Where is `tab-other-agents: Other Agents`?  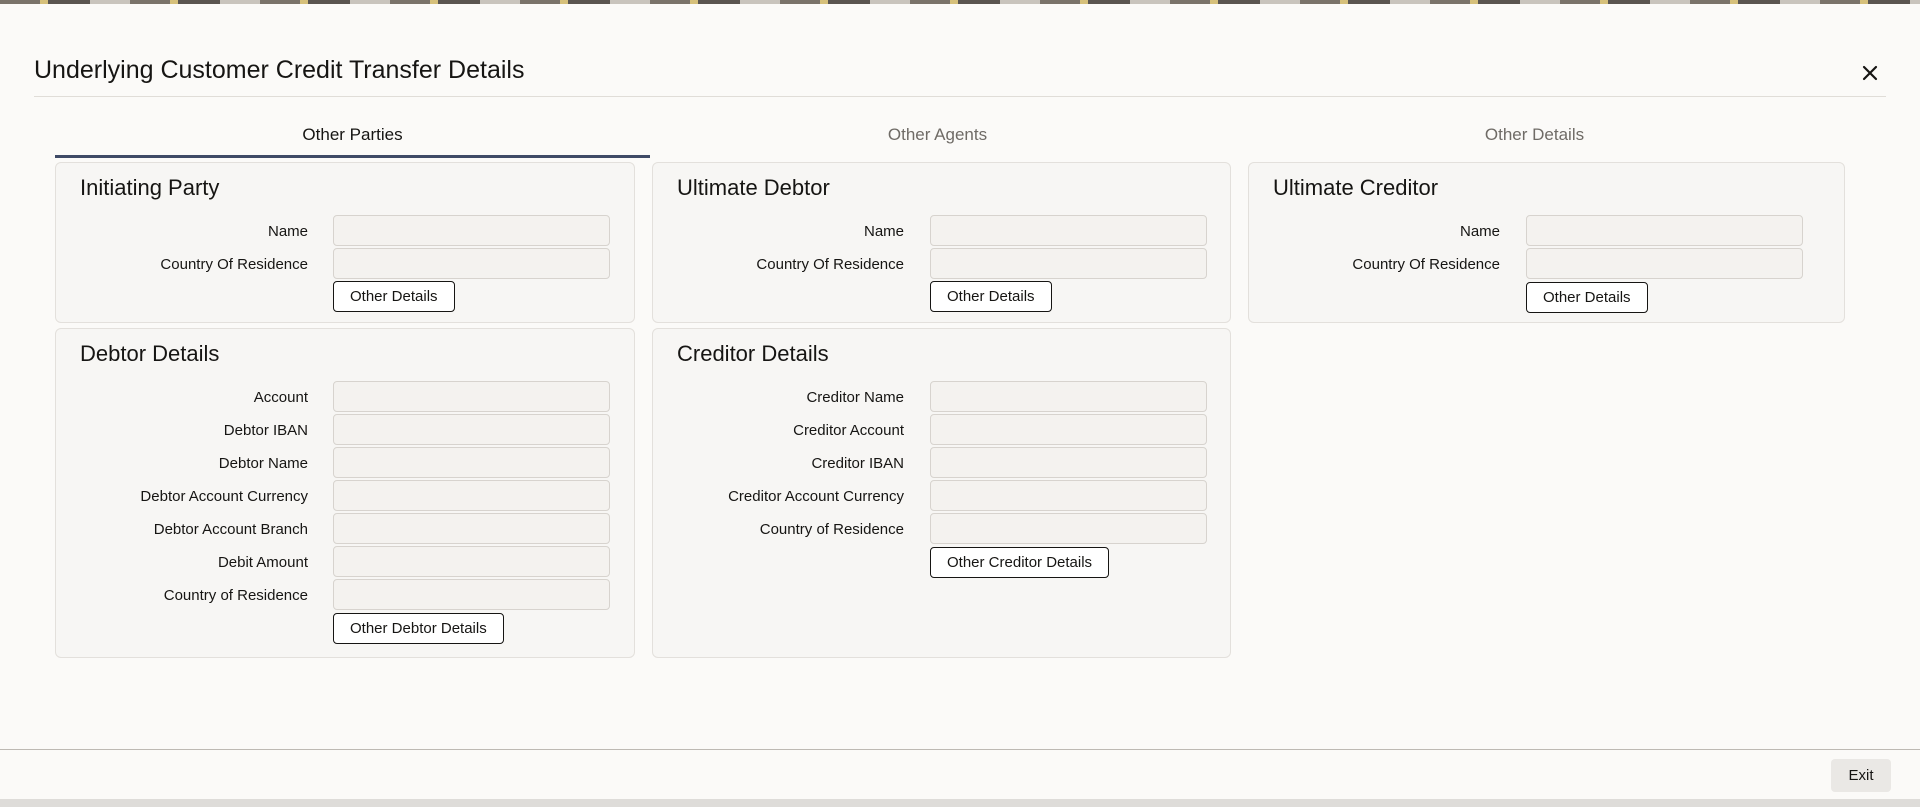 tab-other-agents: Other Agents is located at coordinates (937, 135).